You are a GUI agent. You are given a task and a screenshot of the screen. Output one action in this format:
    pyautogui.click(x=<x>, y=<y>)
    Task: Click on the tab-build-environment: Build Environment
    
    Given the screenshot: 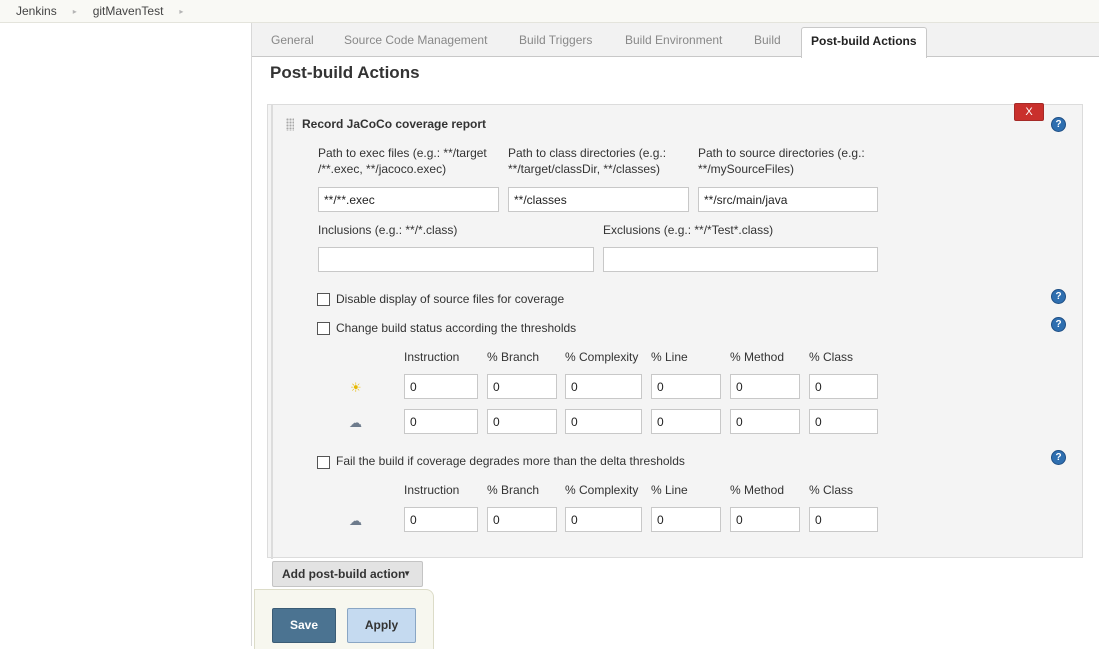 What is the action you would take?
    pyautogui.click(x=673, y=40)
    